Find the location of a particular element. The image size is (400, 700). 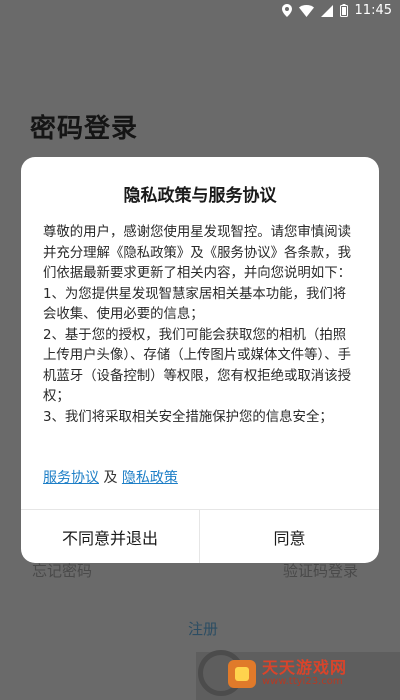

service-agreement-link: 服务协议 is located at coordinates (71, 478).